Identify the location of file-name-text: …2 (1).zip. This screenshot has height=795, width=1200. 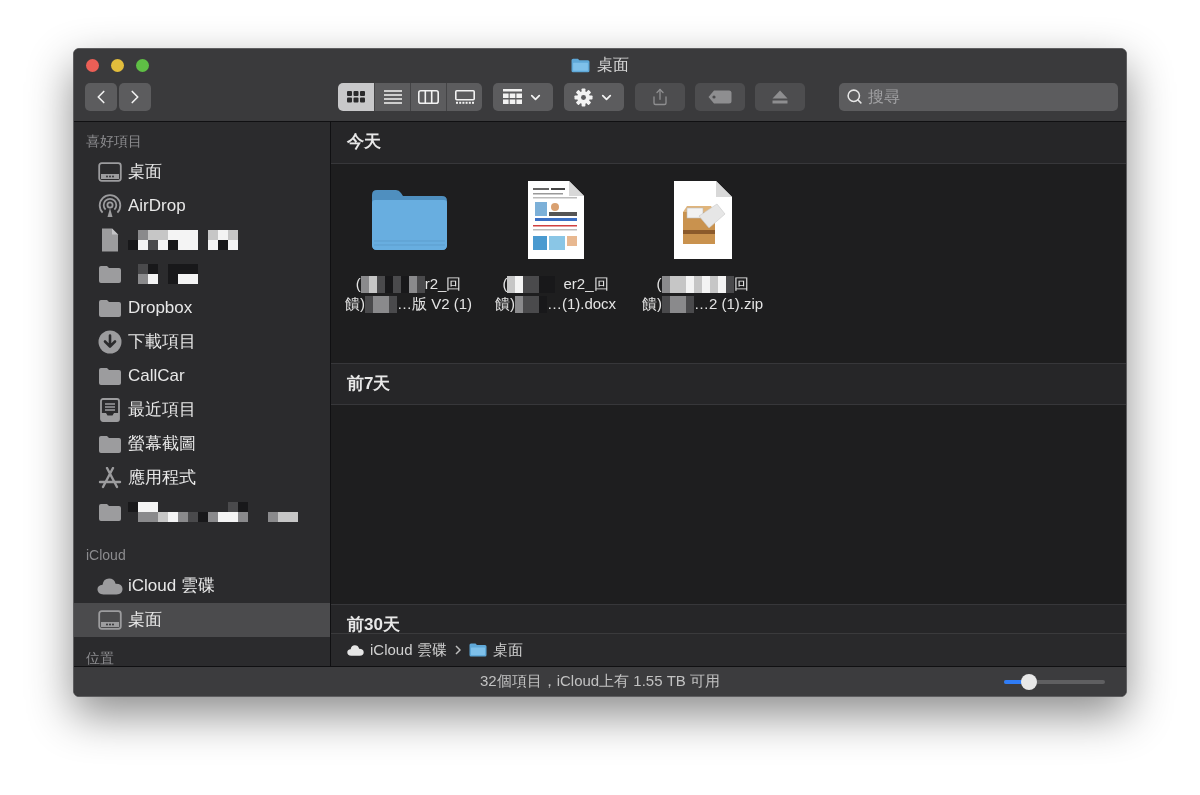
(728, 303).